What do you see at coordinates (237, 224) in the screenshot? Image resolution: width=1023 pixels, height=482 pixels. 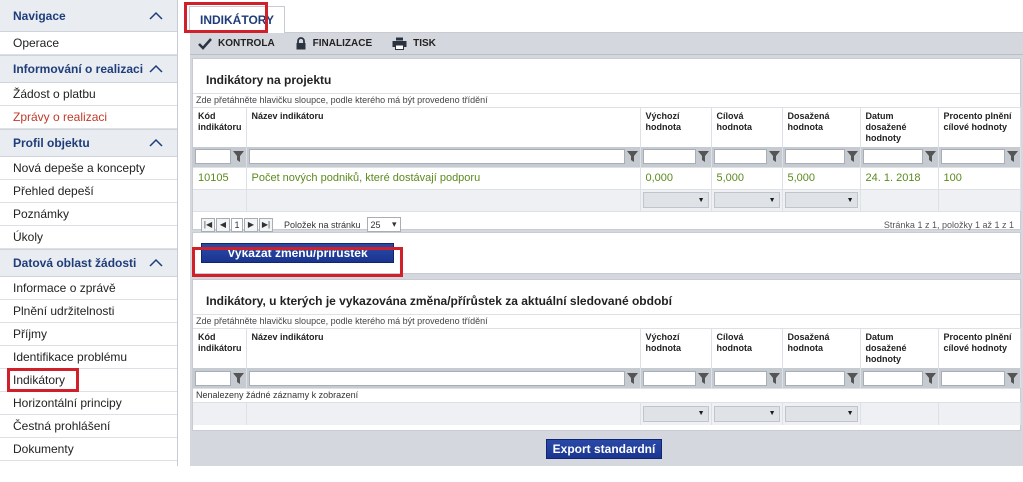 I see `current-page: 1` at bounding box center [237, 224].